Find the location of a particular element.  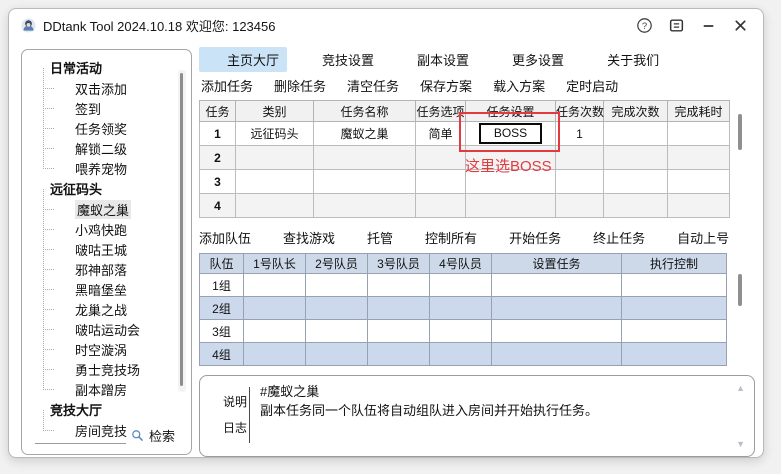

team-cell: 2组 is located at coordinates (221, 308).